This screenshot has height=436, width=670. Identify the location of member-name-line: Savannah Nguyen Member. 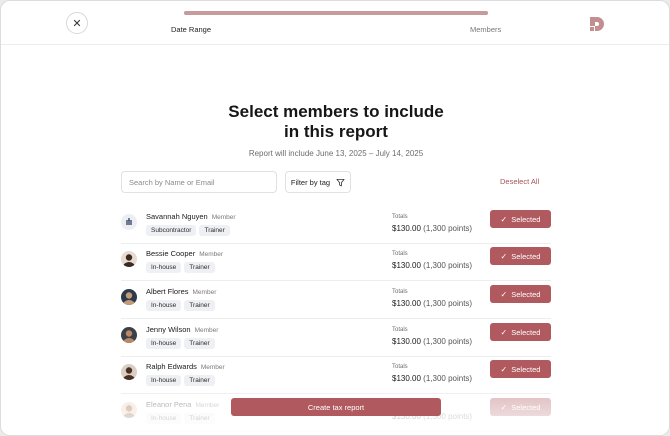
(191, 216).